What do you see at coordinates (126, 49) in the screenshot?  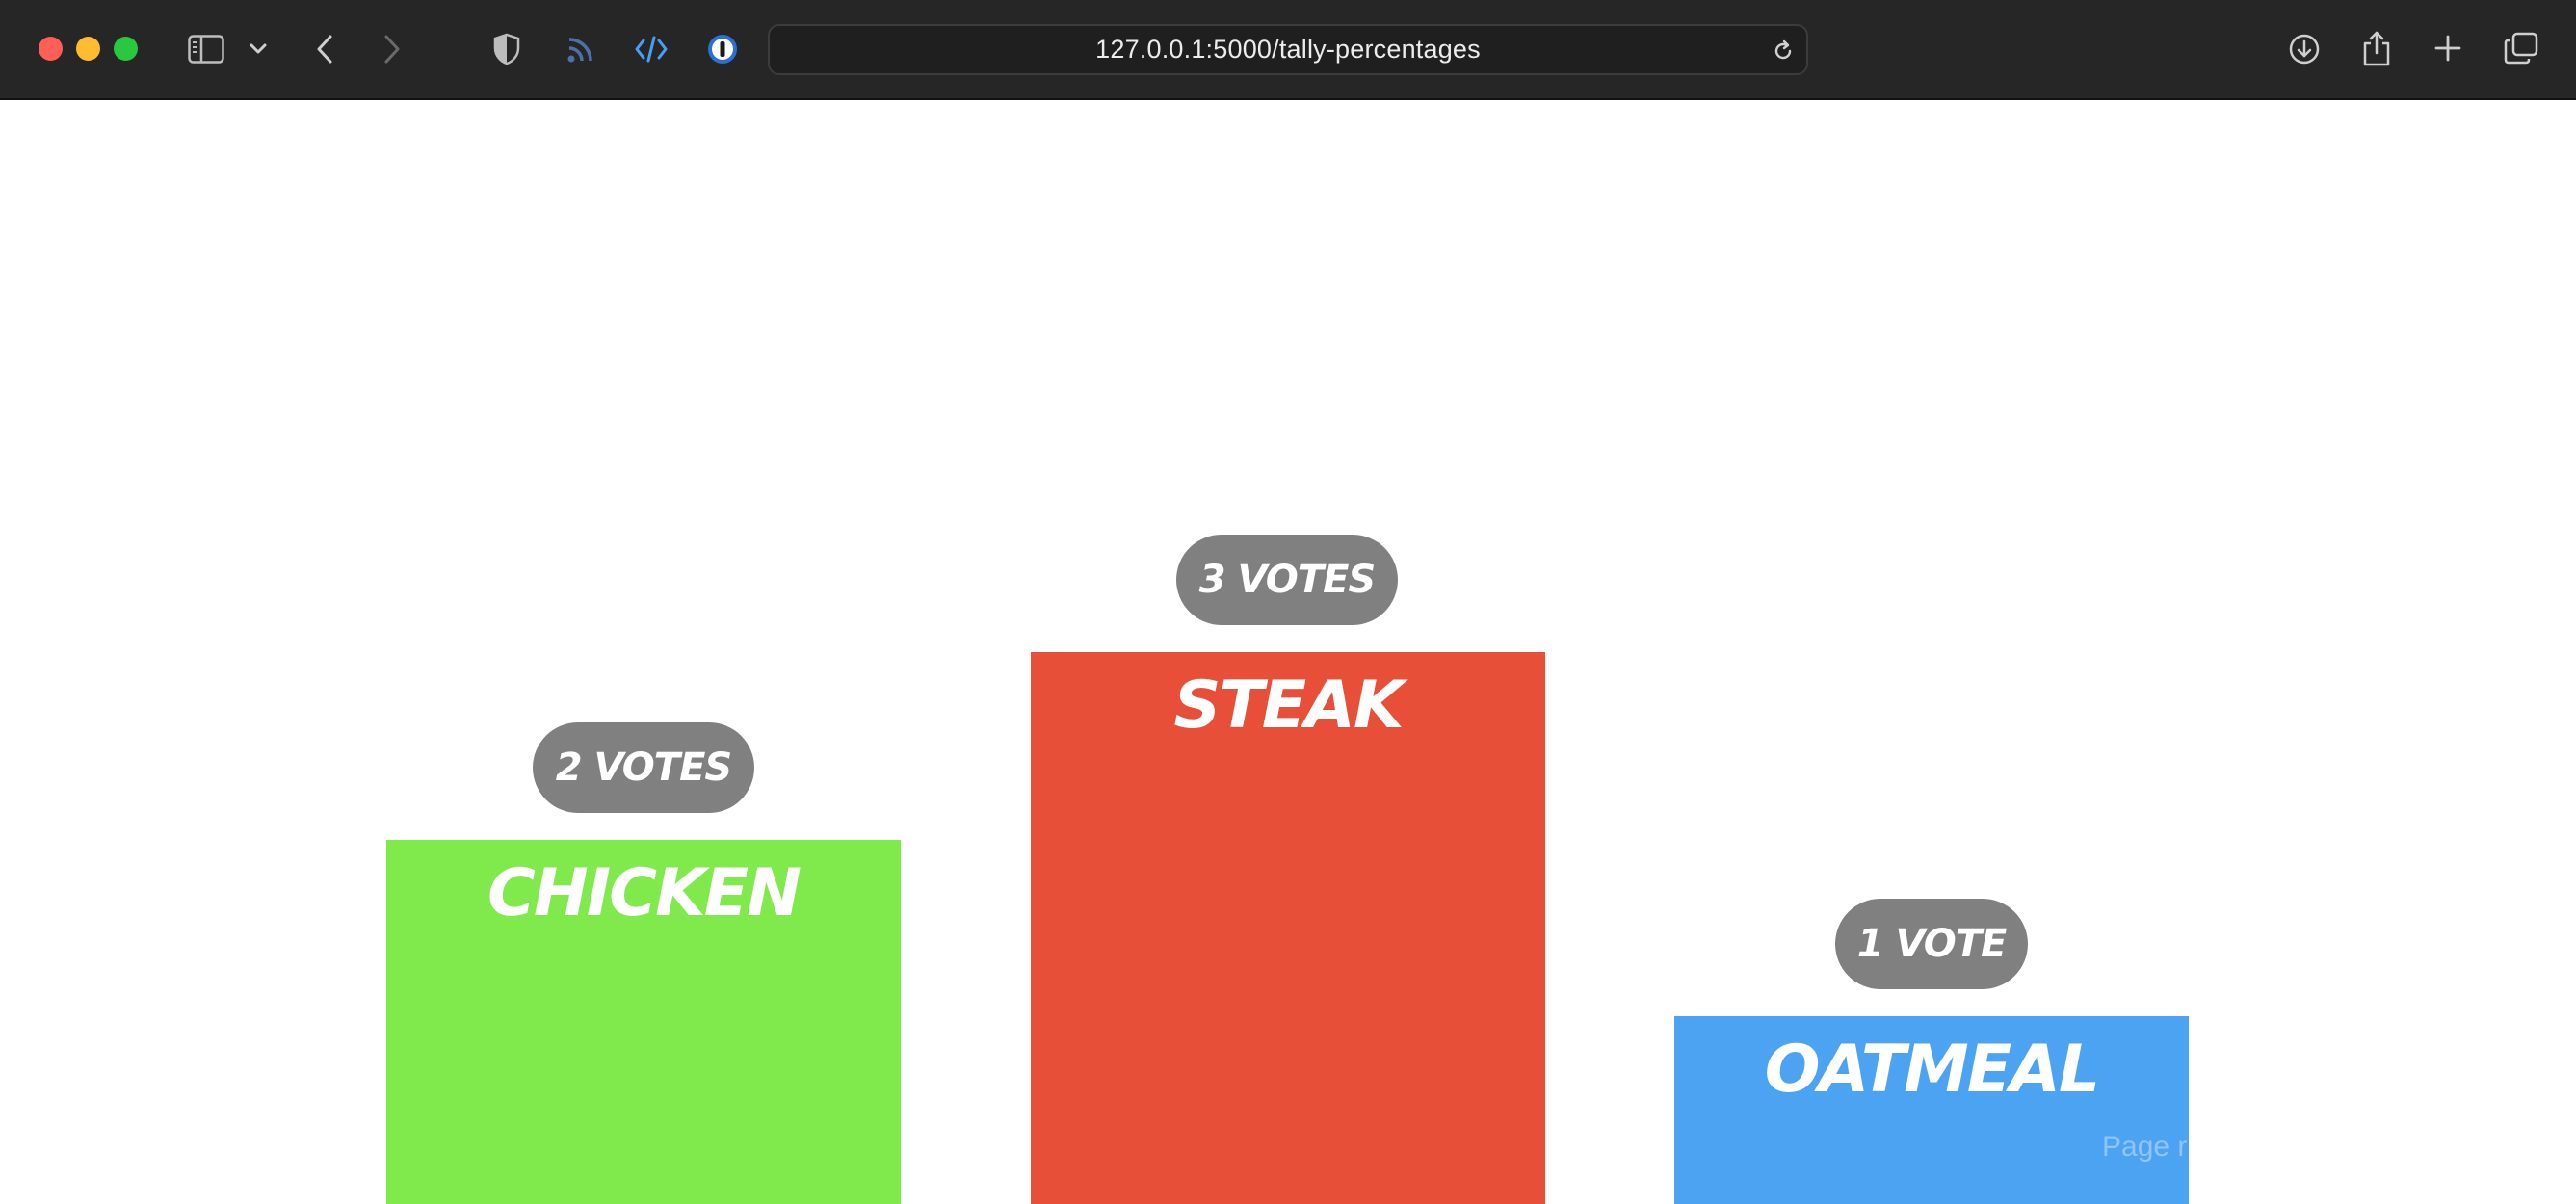 I see `window-zoom-button` at bounding box center [126, 49].